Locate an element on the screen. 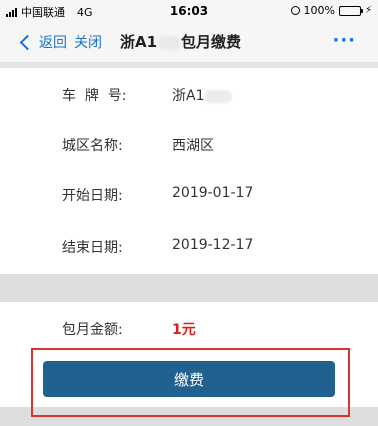 This screenshot has width=378, height=426. pay-button: 缴费 is located at coordinates (189, 379).